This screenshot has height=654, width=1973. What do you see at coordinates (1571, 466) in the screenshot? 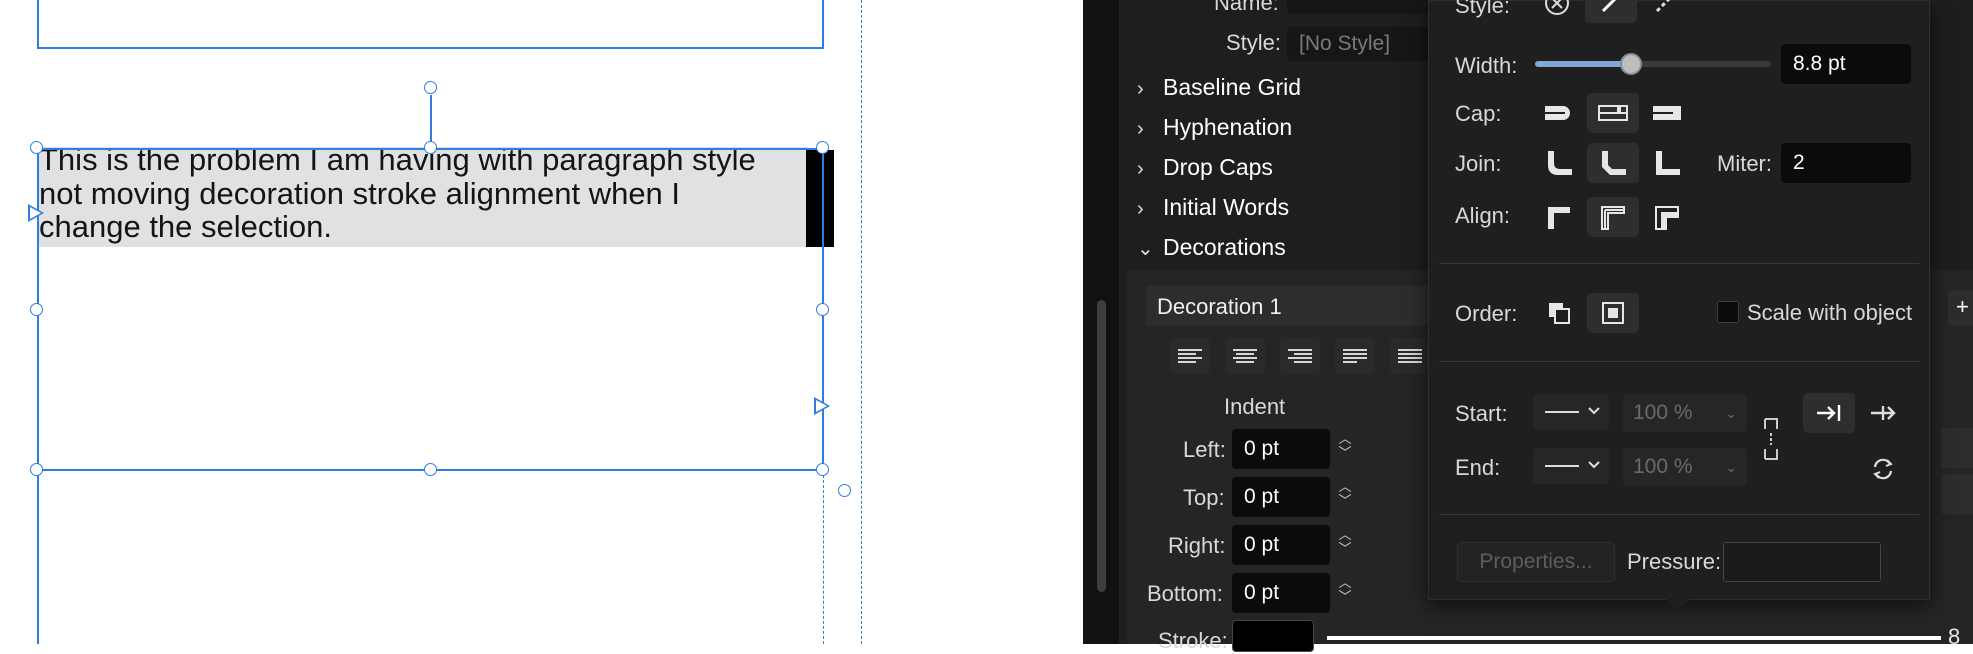
I see `end-arrowhead-dropdown` at bounding box center [1571, 466].